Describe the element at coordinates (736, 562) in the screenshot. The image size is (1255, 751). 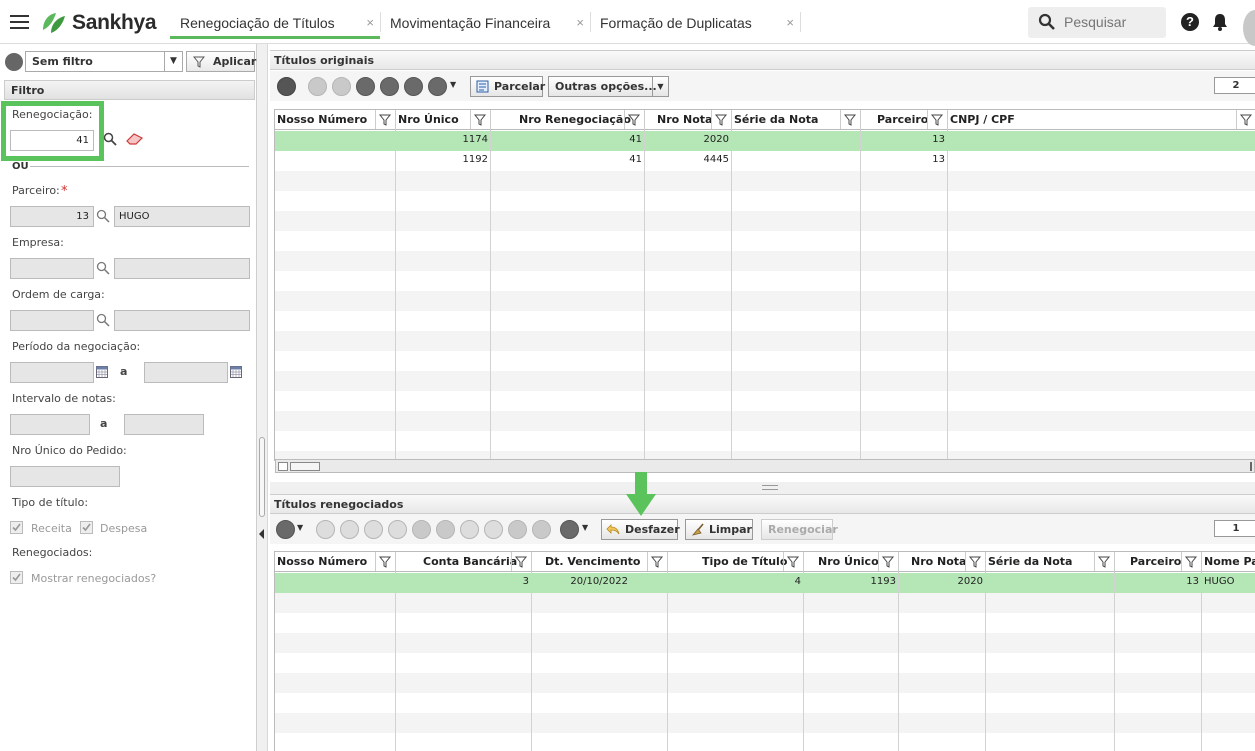
I see `column-header: Tipo de Título` at that location.